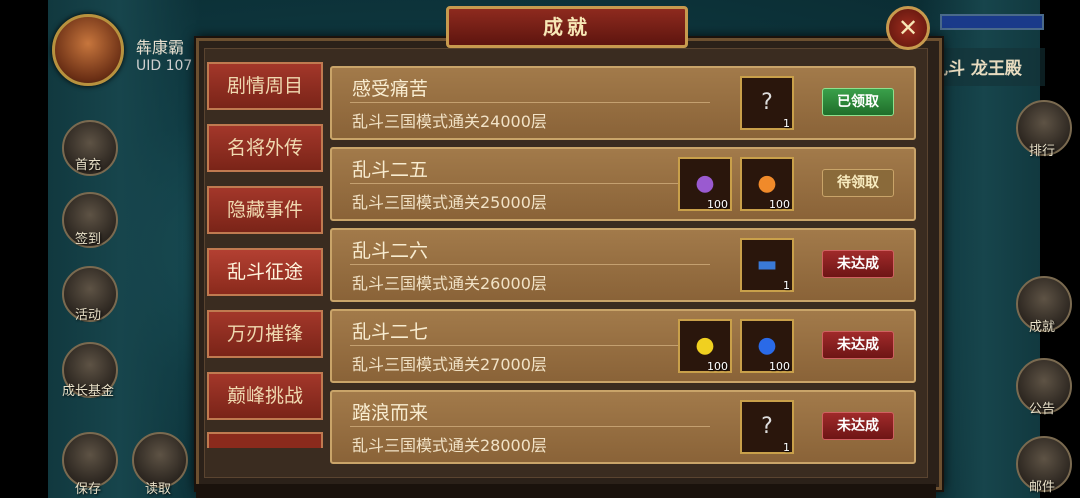 The image size is (1080, 498). I want to click on screen-edge-left, so click(24, 249).